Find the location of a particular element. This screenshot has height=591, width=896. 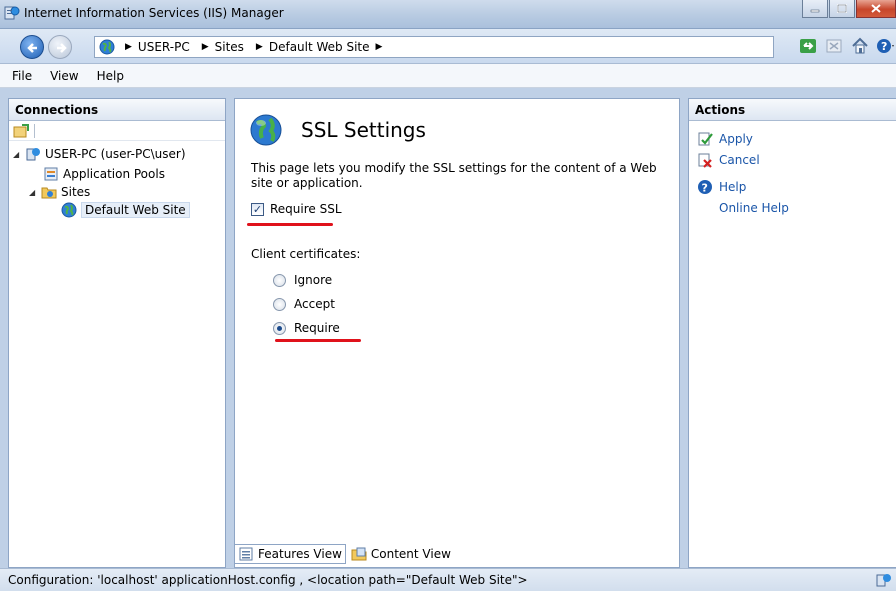

iis-app-icon is located at coordinates (12, 13).